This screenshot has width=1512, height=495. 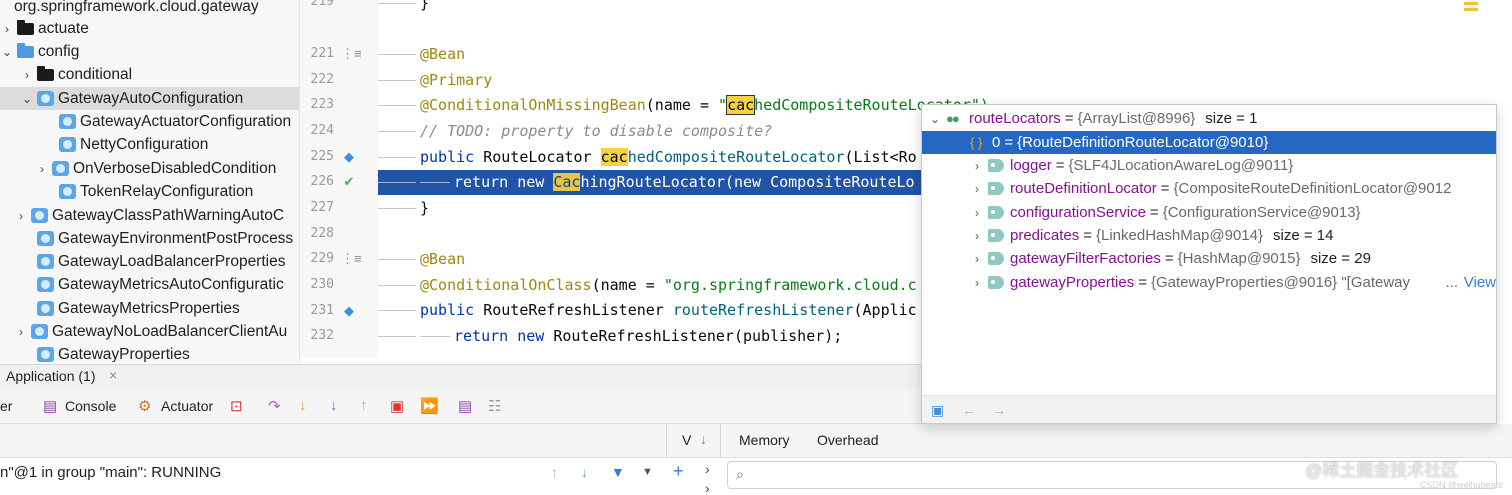 I want to click on view-link: View, so click(x=1480, y=282).